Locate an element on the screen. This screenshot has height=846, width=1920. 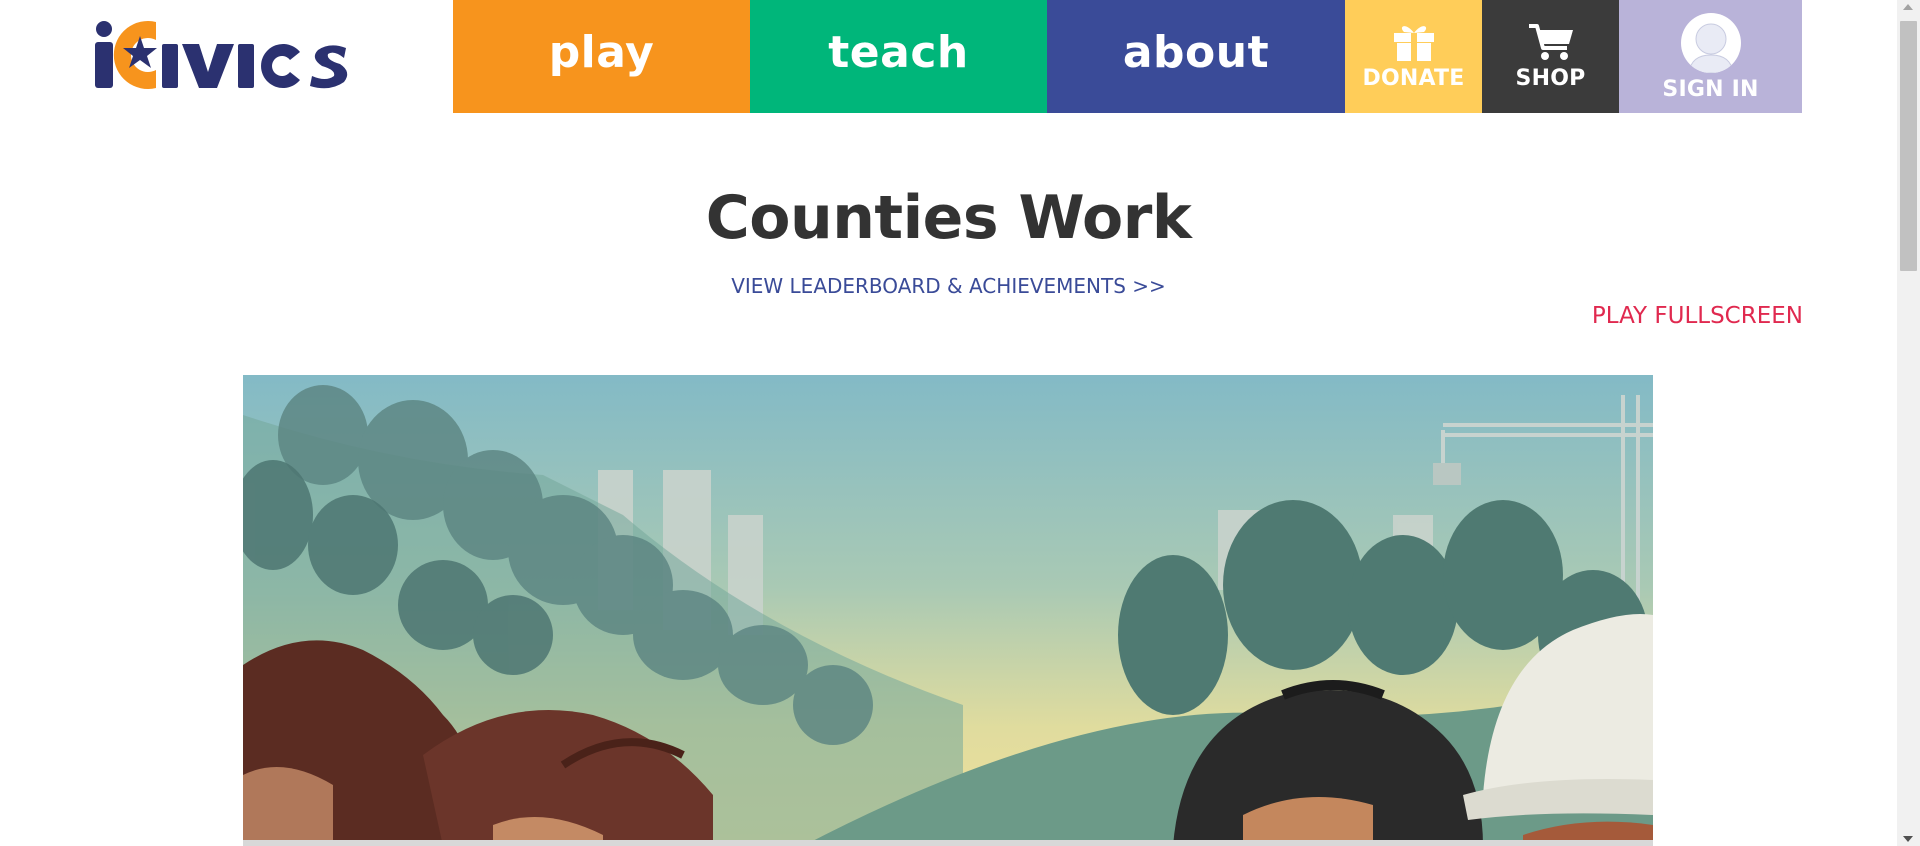
page-title: Counties Work is located at coordinates (948, 218).